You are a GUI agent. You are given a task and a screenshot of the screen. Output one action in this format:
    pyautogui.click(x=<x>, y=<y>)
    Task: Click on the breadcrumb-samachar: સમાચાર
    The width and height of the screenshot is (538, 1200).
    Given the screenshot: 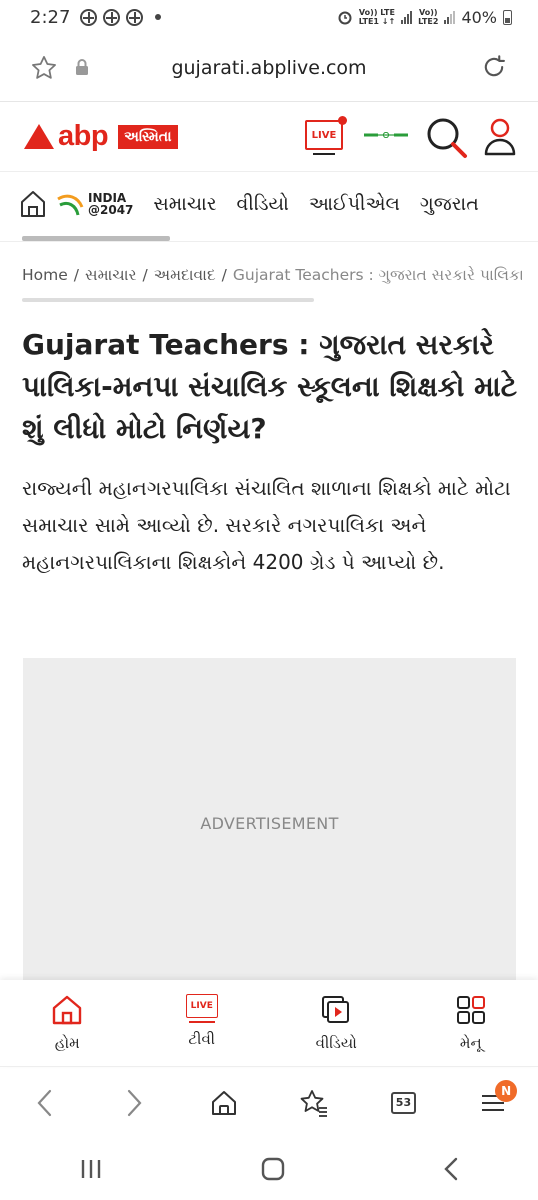 What is the action you would take?
    pyautogui.click(x=111, y=275)
    